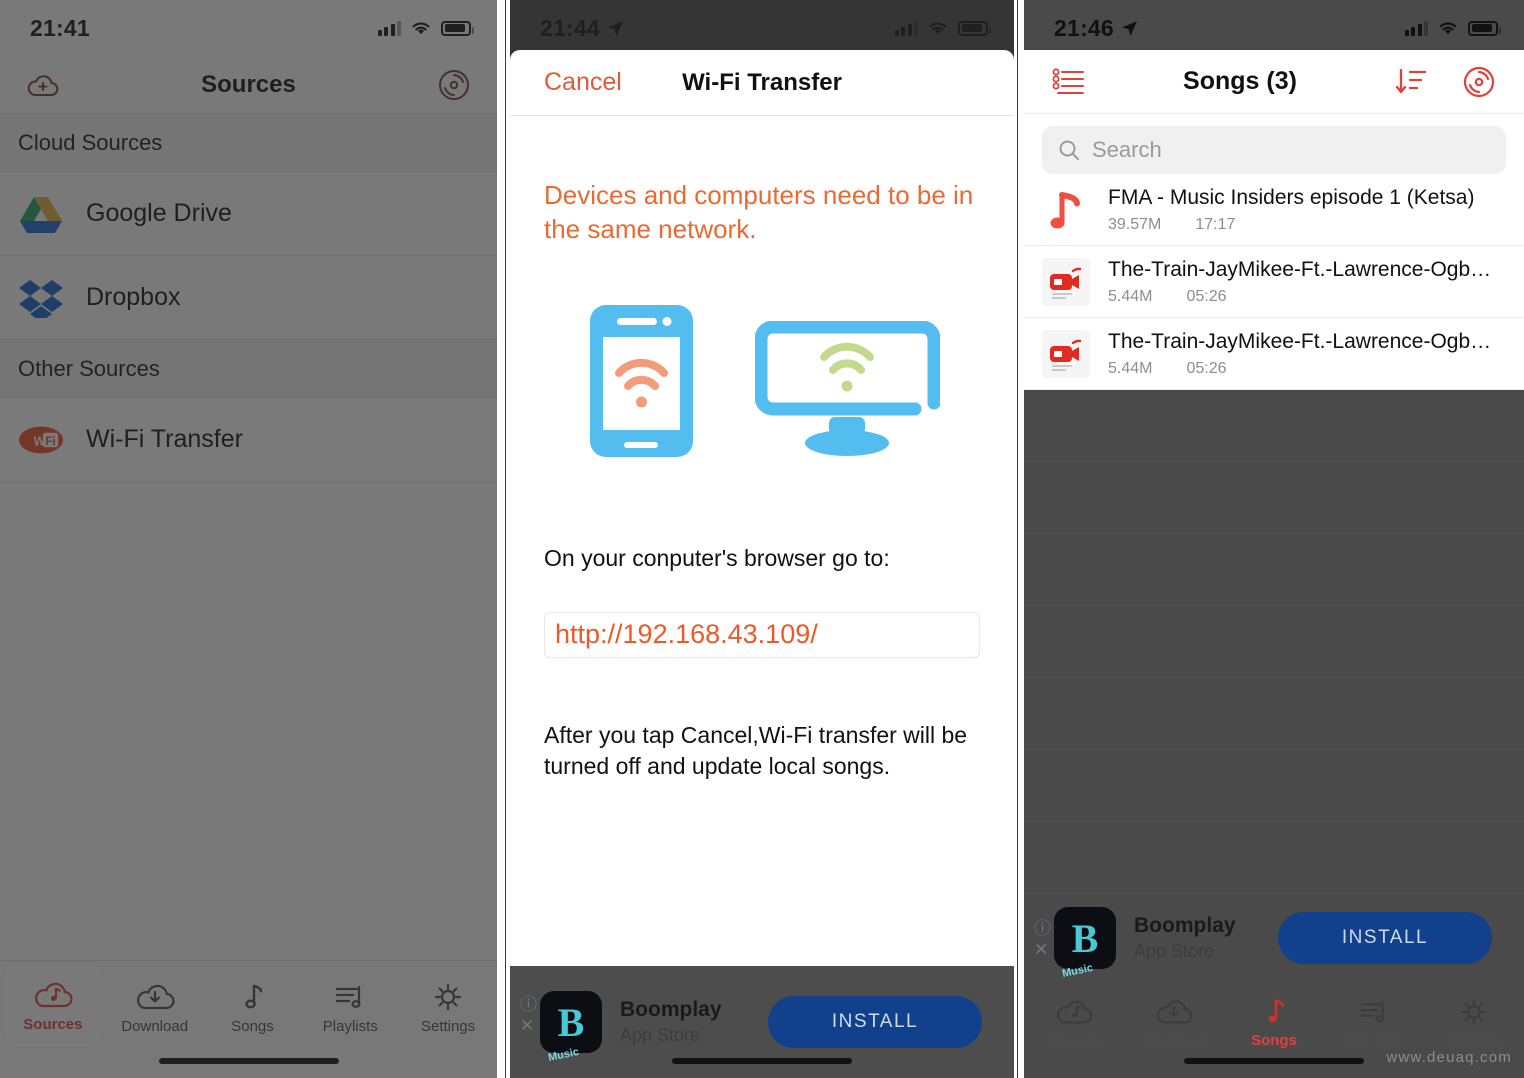  I want to click on song-title: FMA - Music Insiders episode 1 (Ketsa), so click(1291, 197).